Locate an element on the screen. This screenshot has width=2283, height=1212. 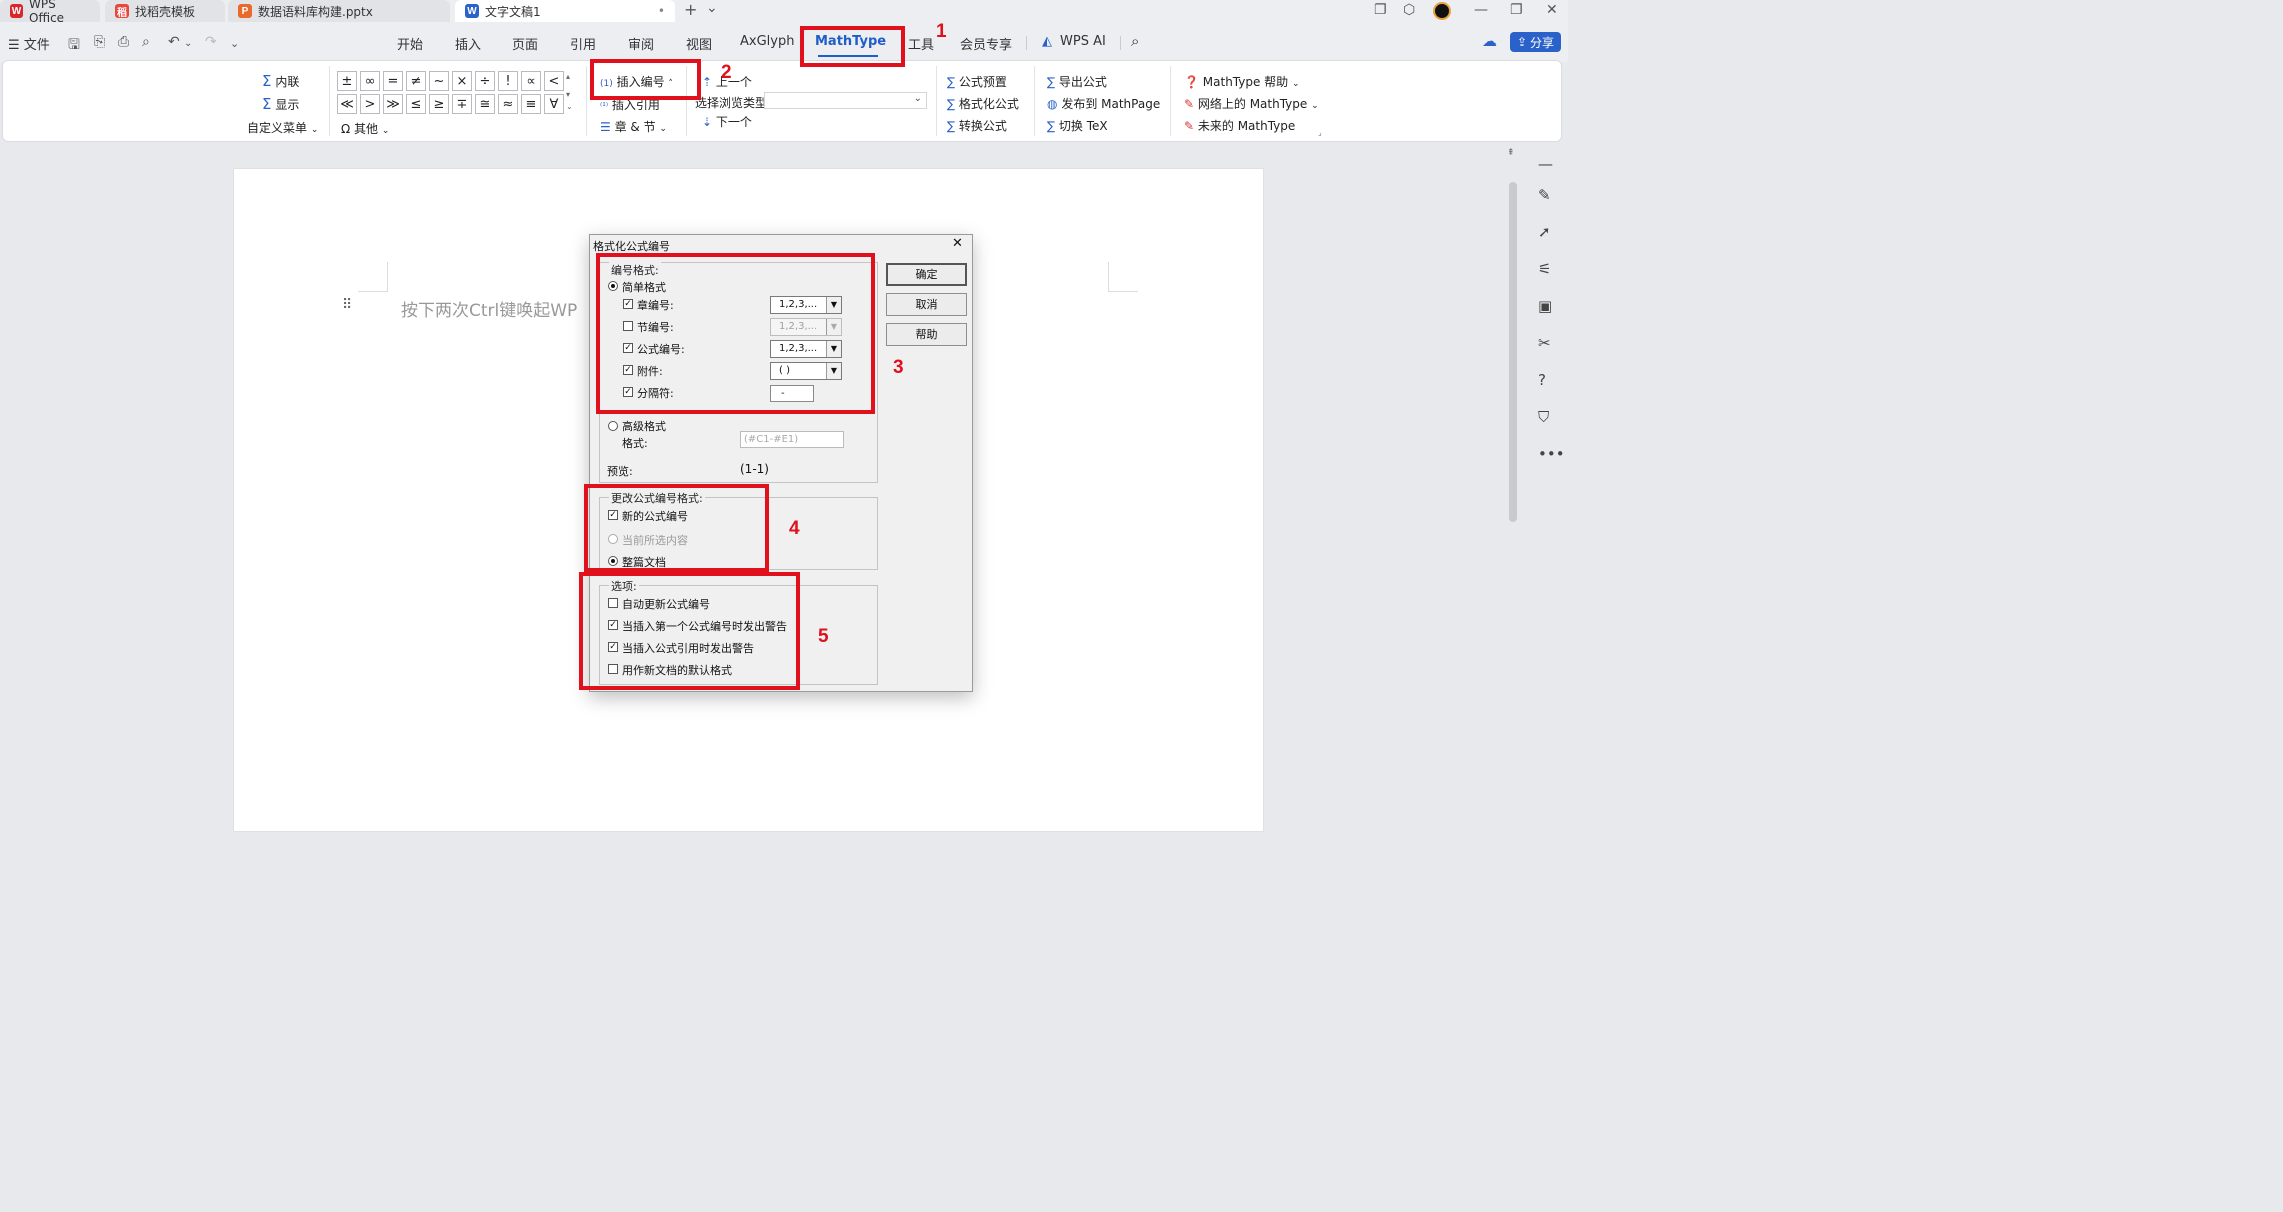
symbol-button: ~ is located at coordinates (439, 81).